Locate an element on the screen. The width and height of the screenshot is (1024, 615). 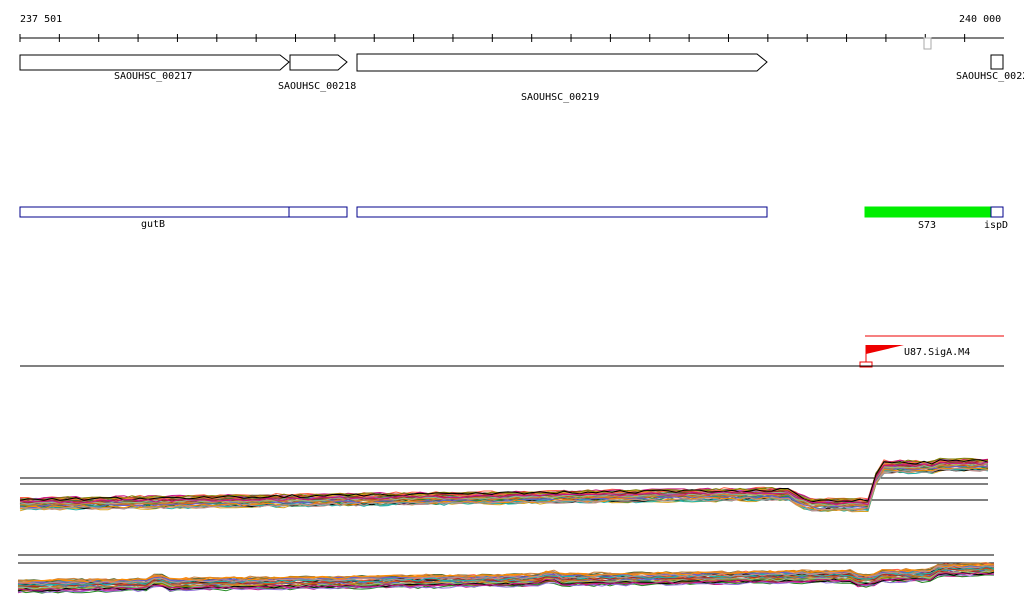
annotation-gutb-box is located at coordinates (154, 212).